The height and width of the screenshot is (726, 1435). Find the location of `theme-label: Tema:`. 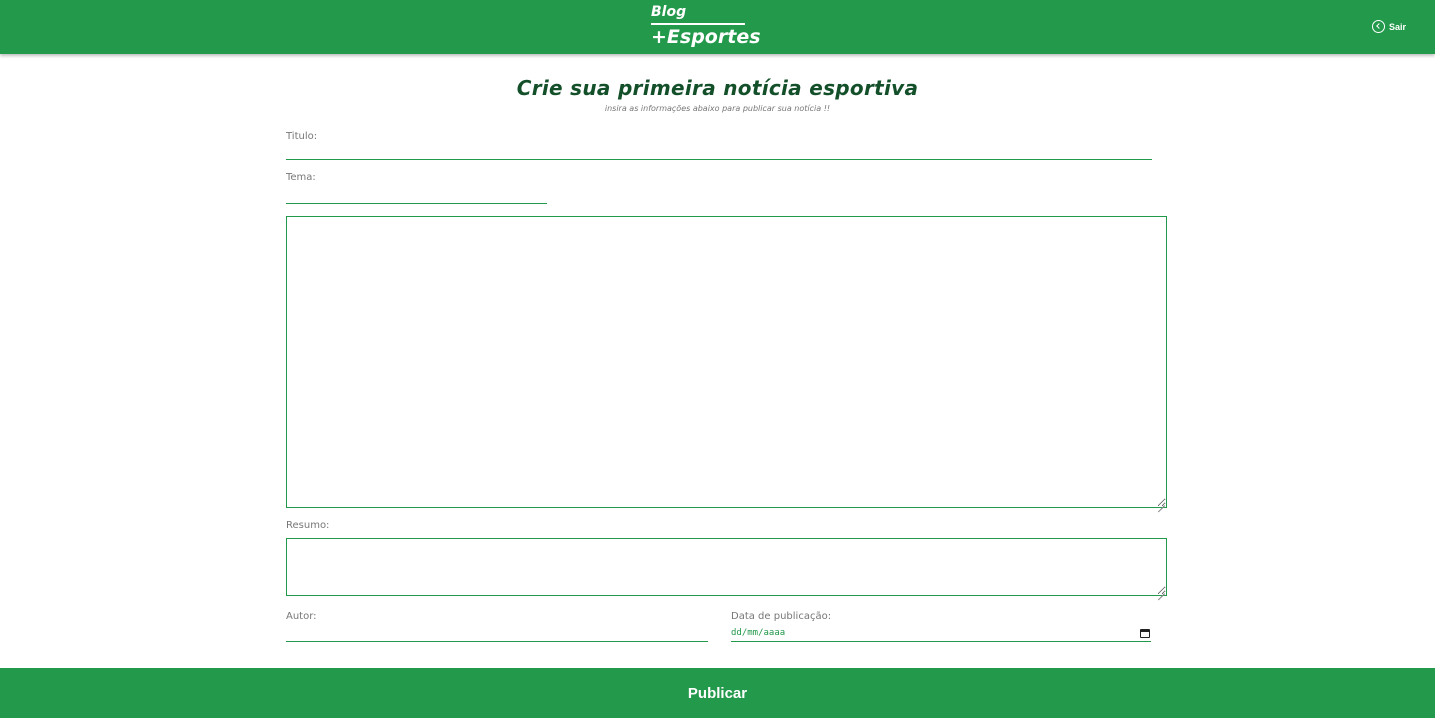

theme-label: Tema: is located at coordinates (301, 177).